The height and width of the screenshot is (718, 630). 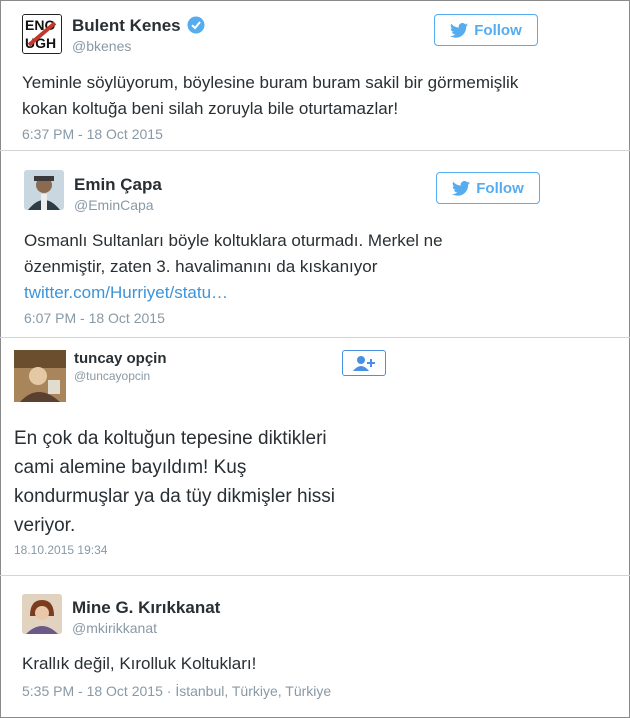 What do you see at coordinates (130, 467) in the screenshot?
I see `post-text-line: cami alemine bayıldım! Kuş` at bounding box center [130, 467].